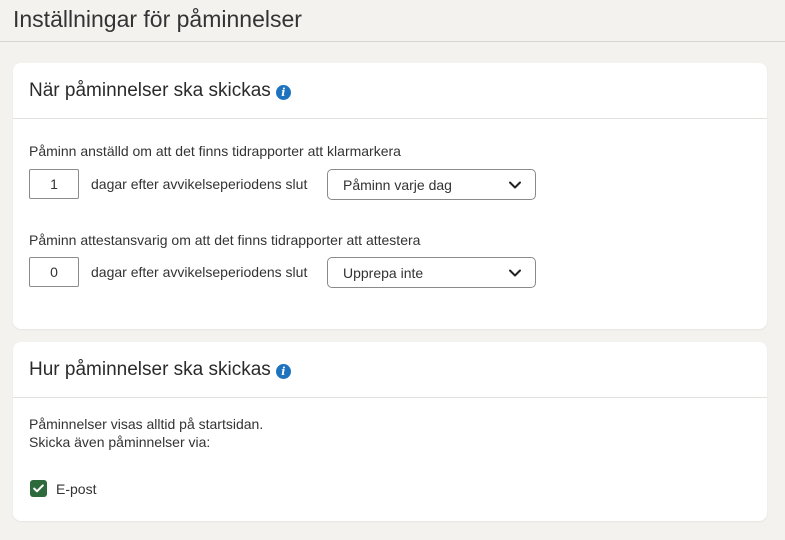 This screenshot has width=785, height=540. Describe the element at coordinates (397, 184) in the screenshot. I see `employee-repeat-value: Påminn varje dag` at that location.